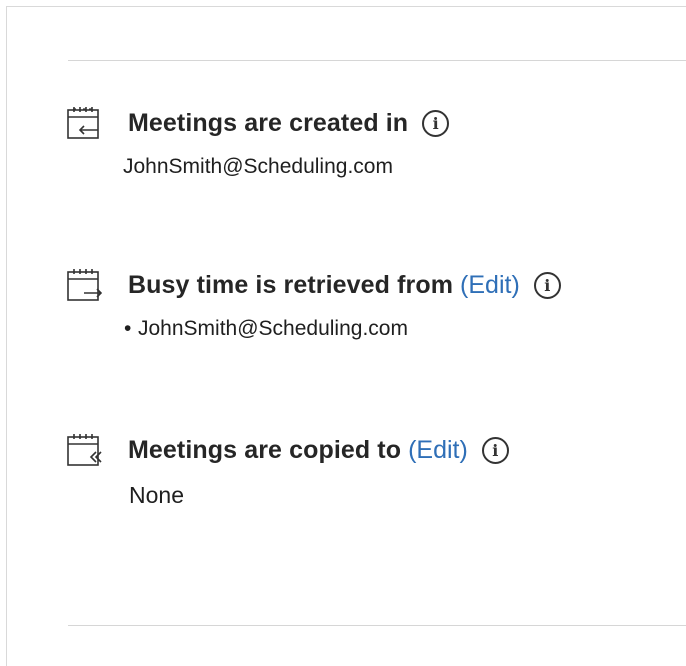 This screenshot has width=686, height=666. Describe the element at coordinates (84, 450) in the screenshot. I see `calendar-double-chevron-icon` at that location.